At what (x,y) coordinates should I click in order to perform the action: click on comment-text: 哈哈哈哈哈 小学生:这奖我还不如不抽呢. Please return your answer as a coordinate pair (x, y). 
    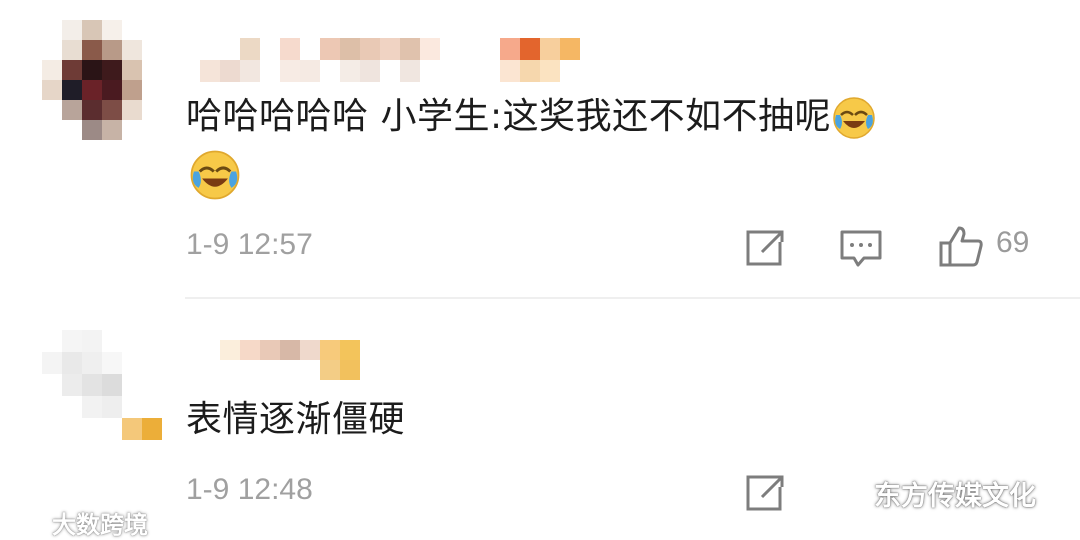
    Looking at the image, I should click on (621, 117).